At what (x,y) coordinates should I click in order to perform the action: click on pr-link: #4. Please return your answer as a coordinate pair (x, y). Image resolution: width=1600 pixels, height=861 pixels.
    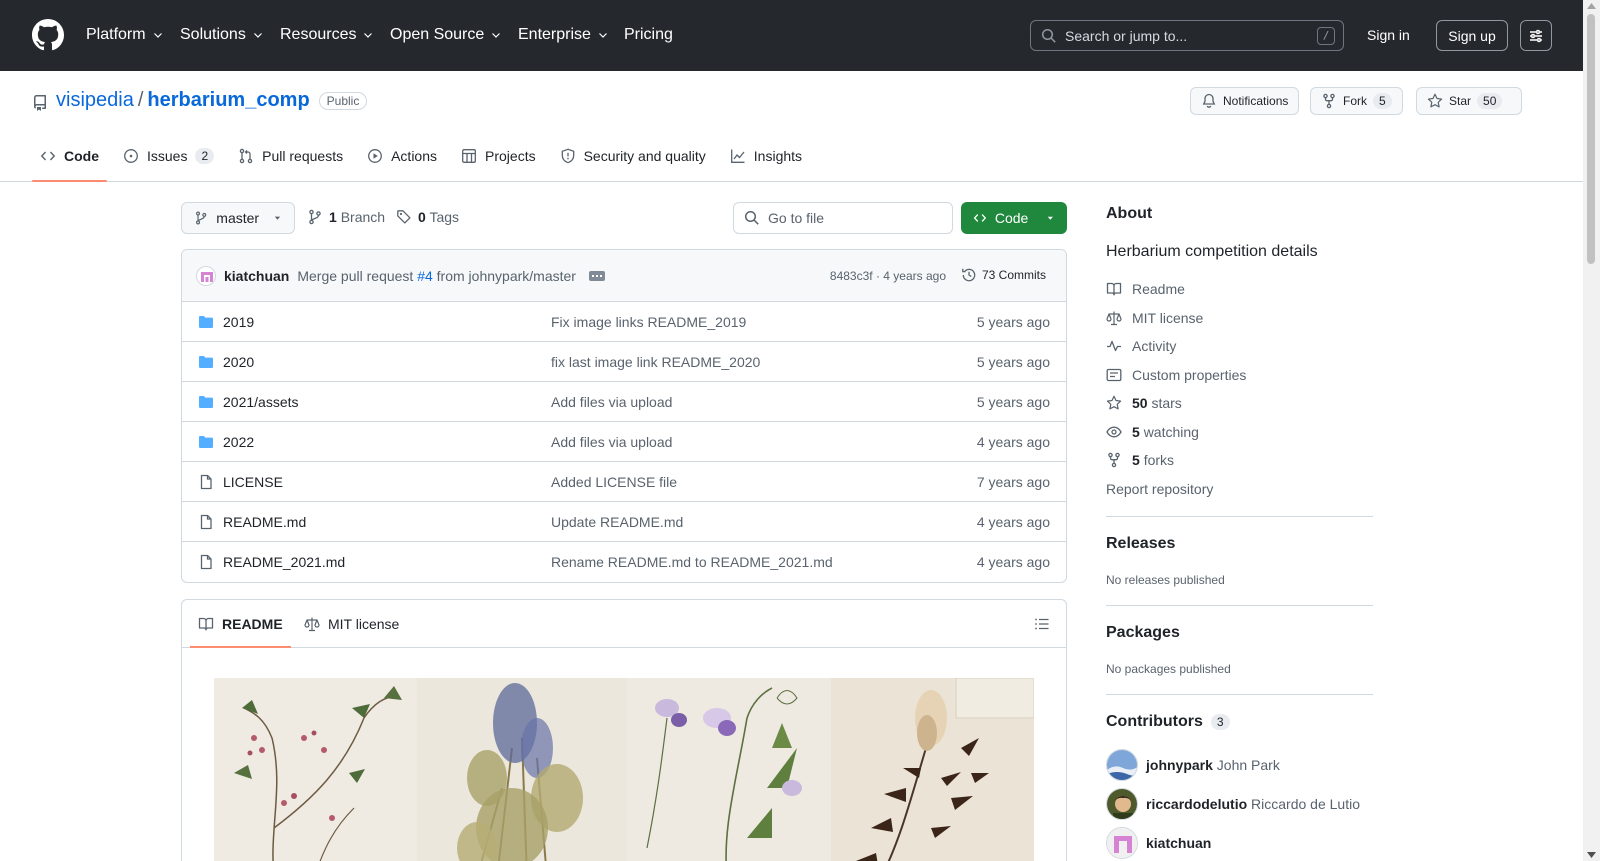
    Looking at the image, I should click on (425, 276).